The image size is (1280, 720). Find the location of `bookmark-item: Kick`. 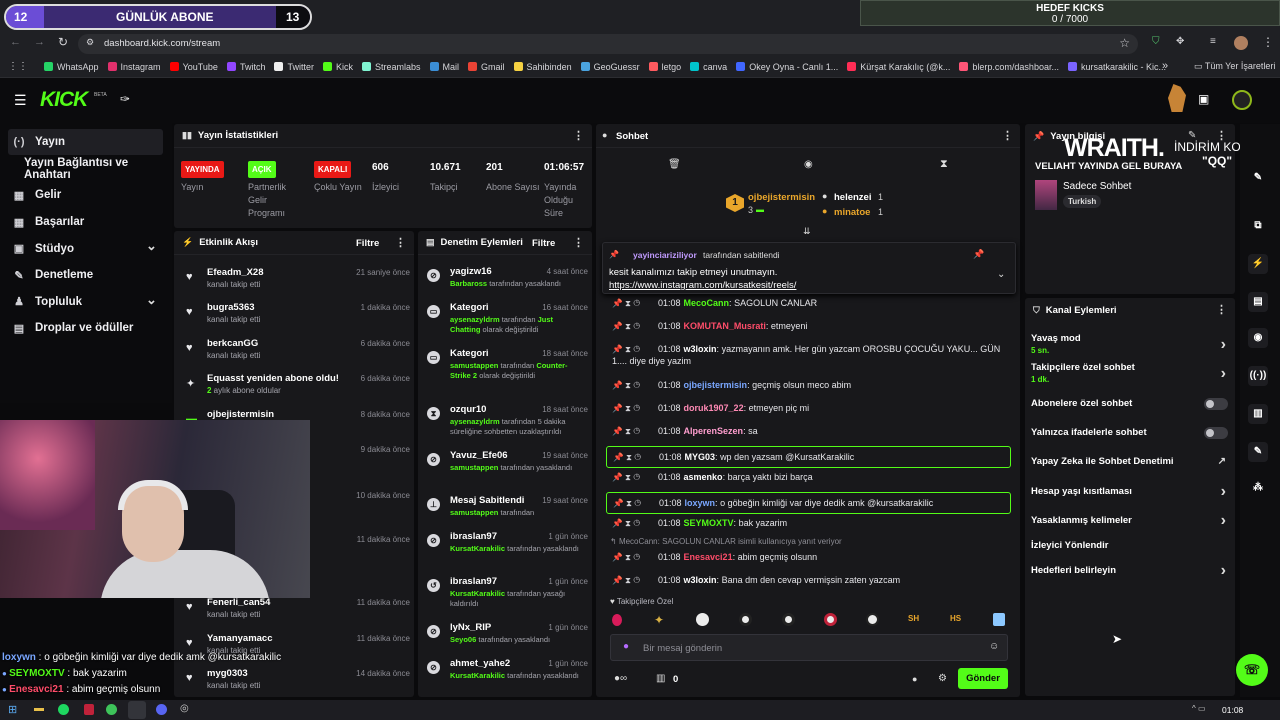

bookmark-item: Kick is located at coordinates (337, 67).